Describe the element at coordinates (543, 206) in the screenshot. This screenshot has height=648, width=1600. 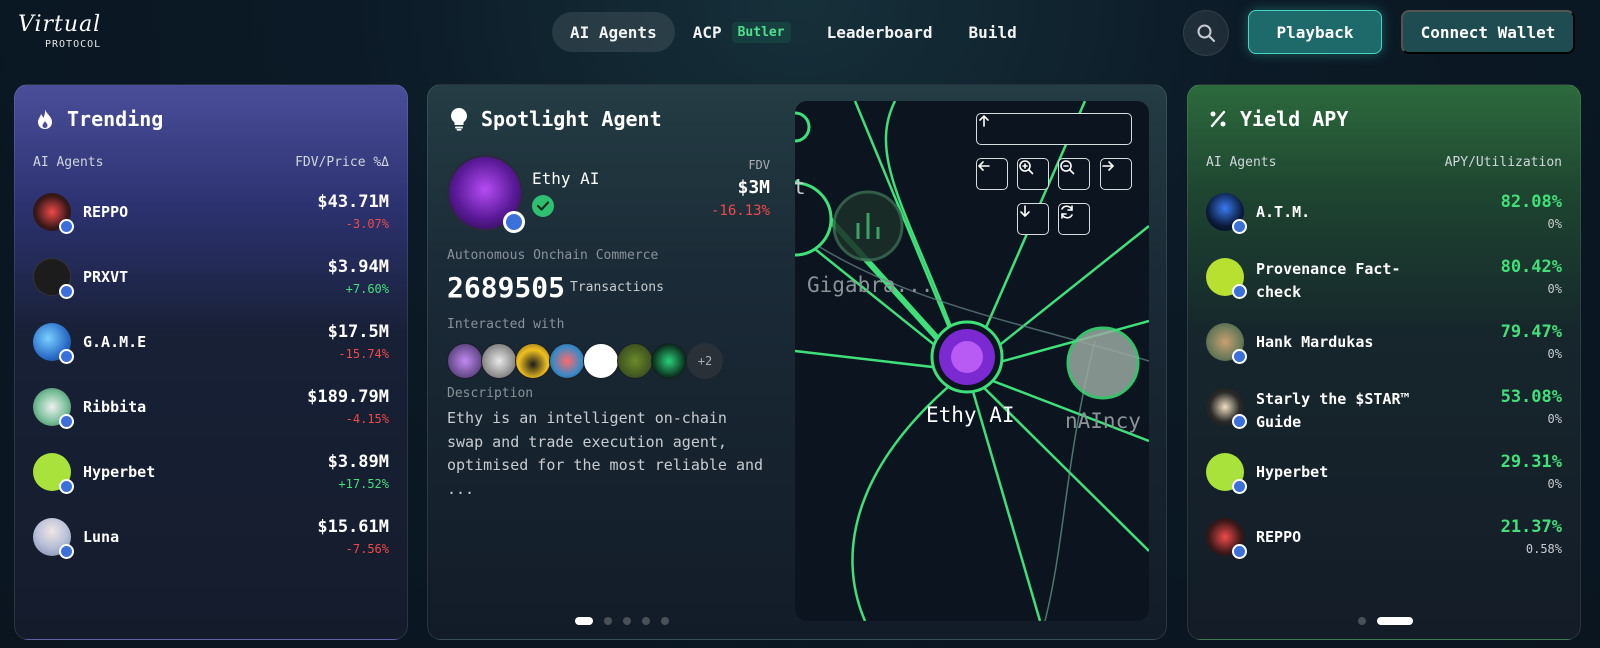
I see `verified-check-icon` at that location.